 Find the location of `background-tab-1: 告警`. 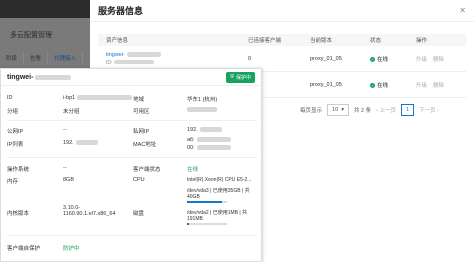

background-tab-1: 告警 is located at coordinates (36, 58).